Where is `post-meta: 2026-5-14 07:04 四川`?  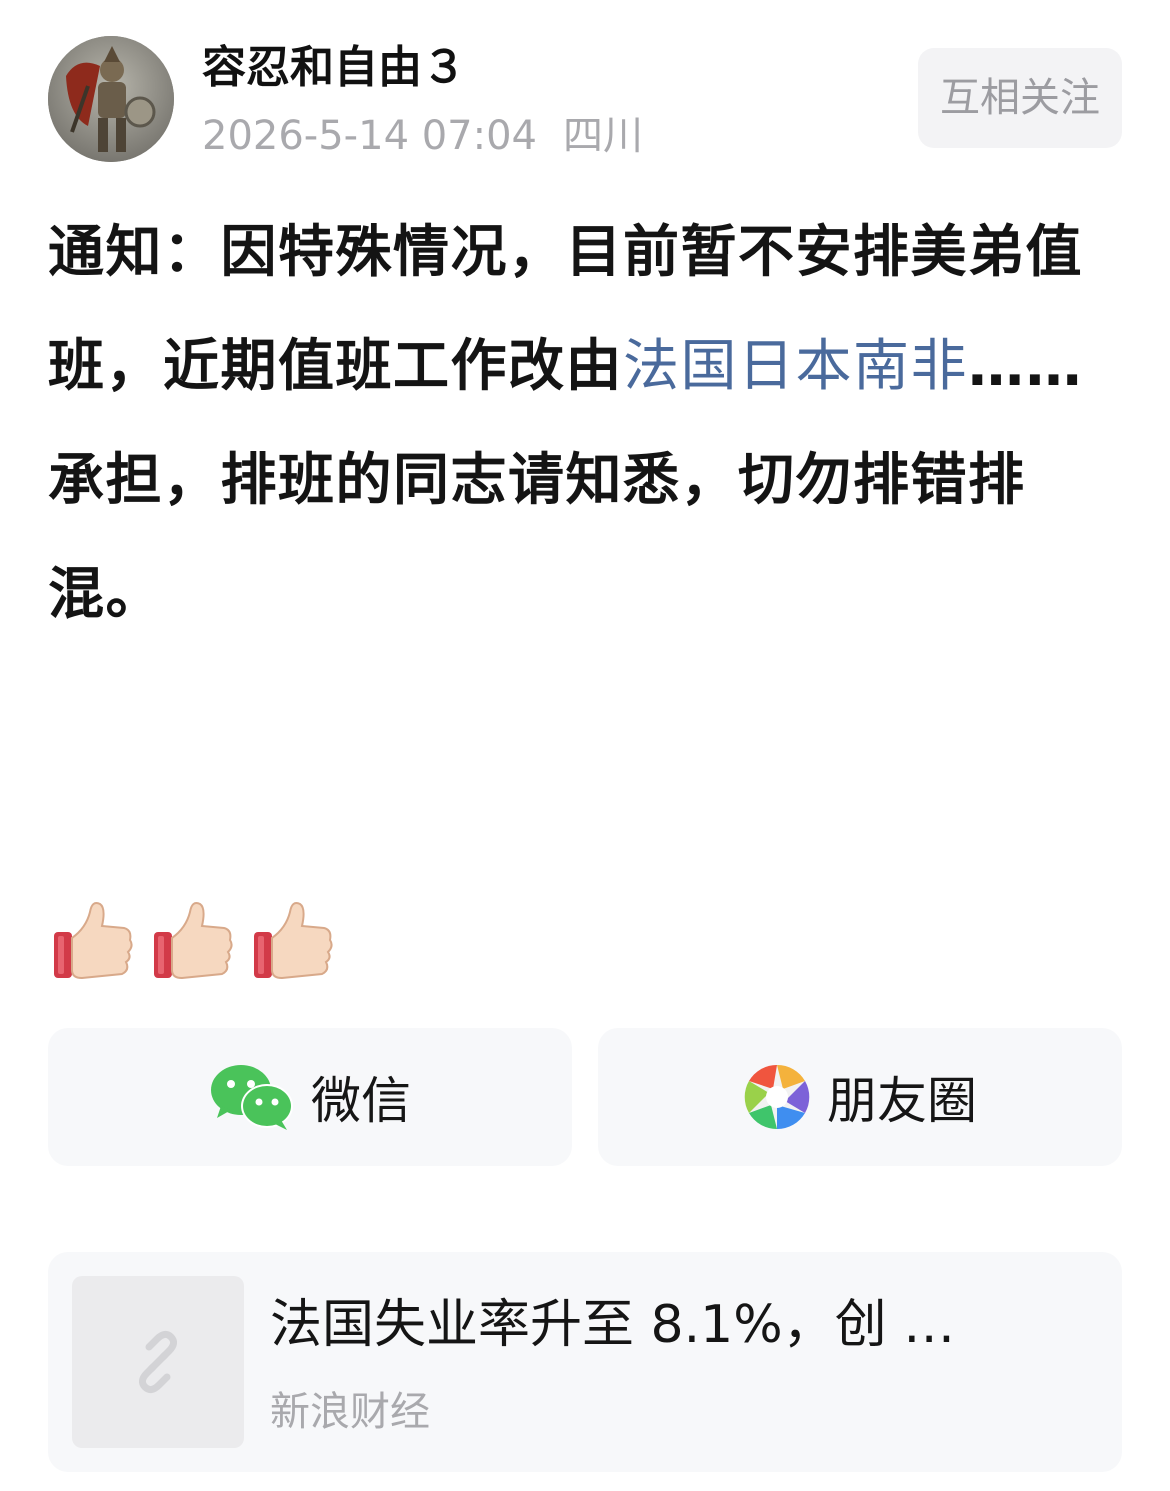
post-meta: 2026-5-14 07:04 四川 is located at coordinates (422, 136).